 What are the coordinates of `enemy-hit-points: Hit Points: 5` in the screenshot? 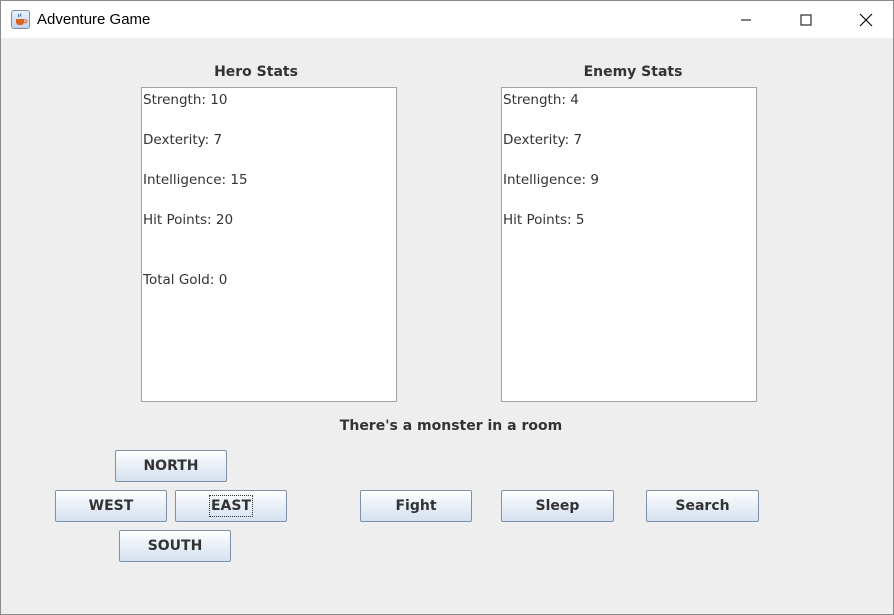 It's located at (544, 220).